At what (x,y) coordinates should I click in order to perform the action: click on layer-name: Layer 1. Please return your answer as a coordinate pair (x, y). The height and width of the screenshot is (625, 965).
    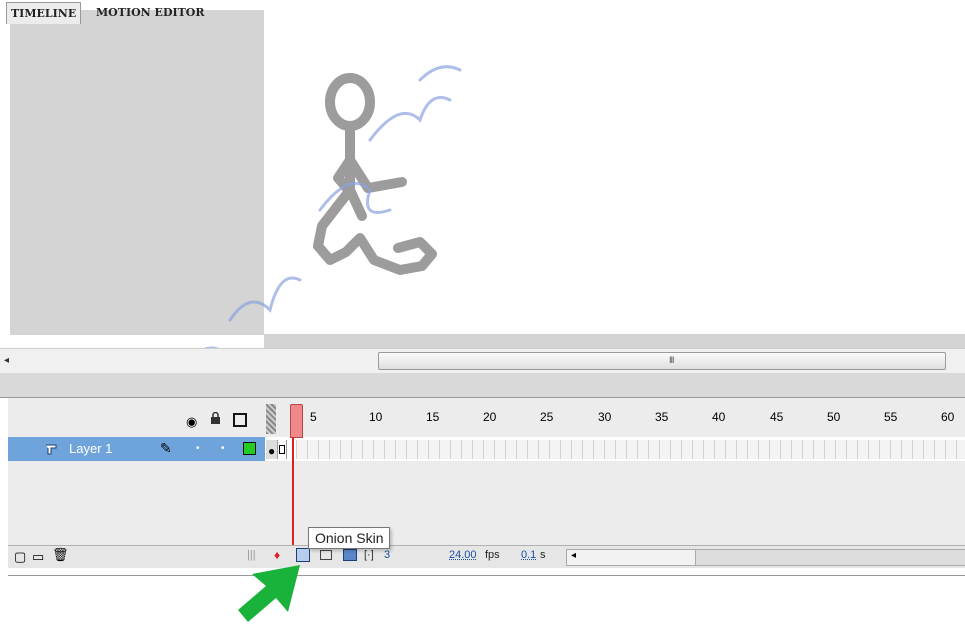
    Looking at the image, I should click on (90, 448).